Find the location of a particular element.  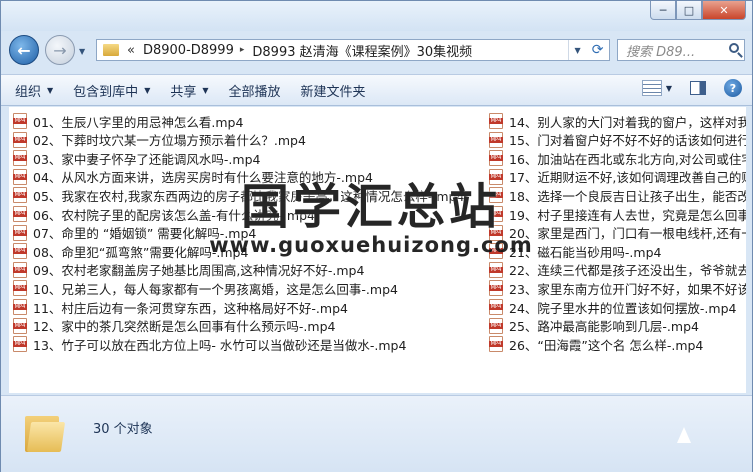

arrow-right-icon: → is located at coordinates (60, 50).